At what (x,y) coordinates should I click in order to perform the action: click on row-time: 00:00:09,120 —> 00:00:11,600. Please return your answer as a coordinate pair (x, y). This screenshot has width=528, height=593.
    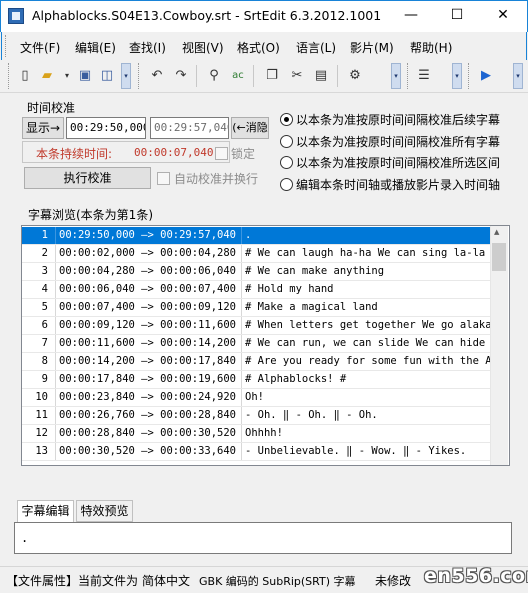
    Looking at the image, I should click on (148, 325).